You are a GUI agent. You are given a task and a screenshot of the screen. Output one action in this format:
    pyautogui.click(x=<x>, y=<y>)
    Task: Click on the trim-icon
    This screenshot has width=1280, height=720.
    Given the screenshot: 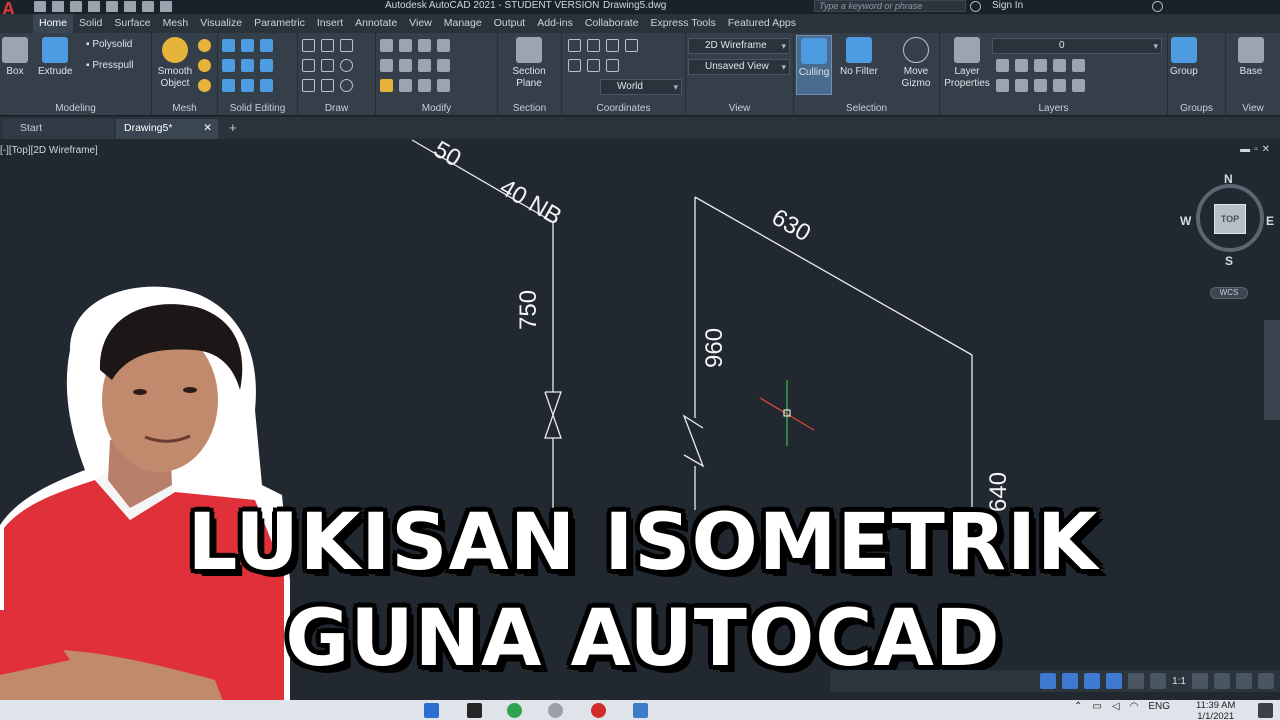 What is the action you would take?
    pyautogui.click(x=443, y=45)
    